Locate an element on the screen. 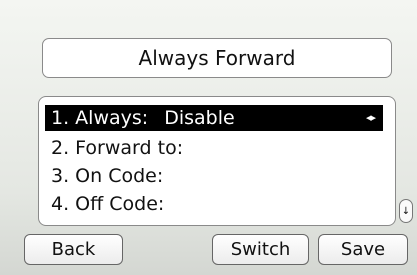 Image resolution: width=417 pixels, height=275 pixels. save-button-label: Save is located at coordinates (363, 249).